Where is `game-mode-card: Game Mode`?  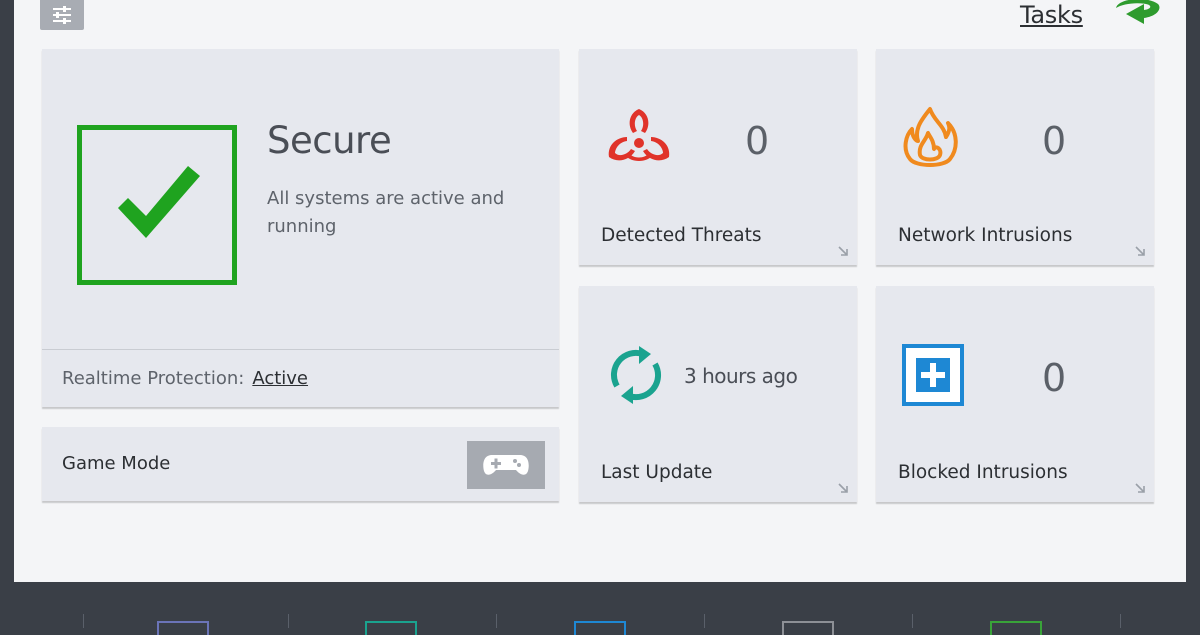
game-mode-card: Game Mode is located at coordinates (300, 464).